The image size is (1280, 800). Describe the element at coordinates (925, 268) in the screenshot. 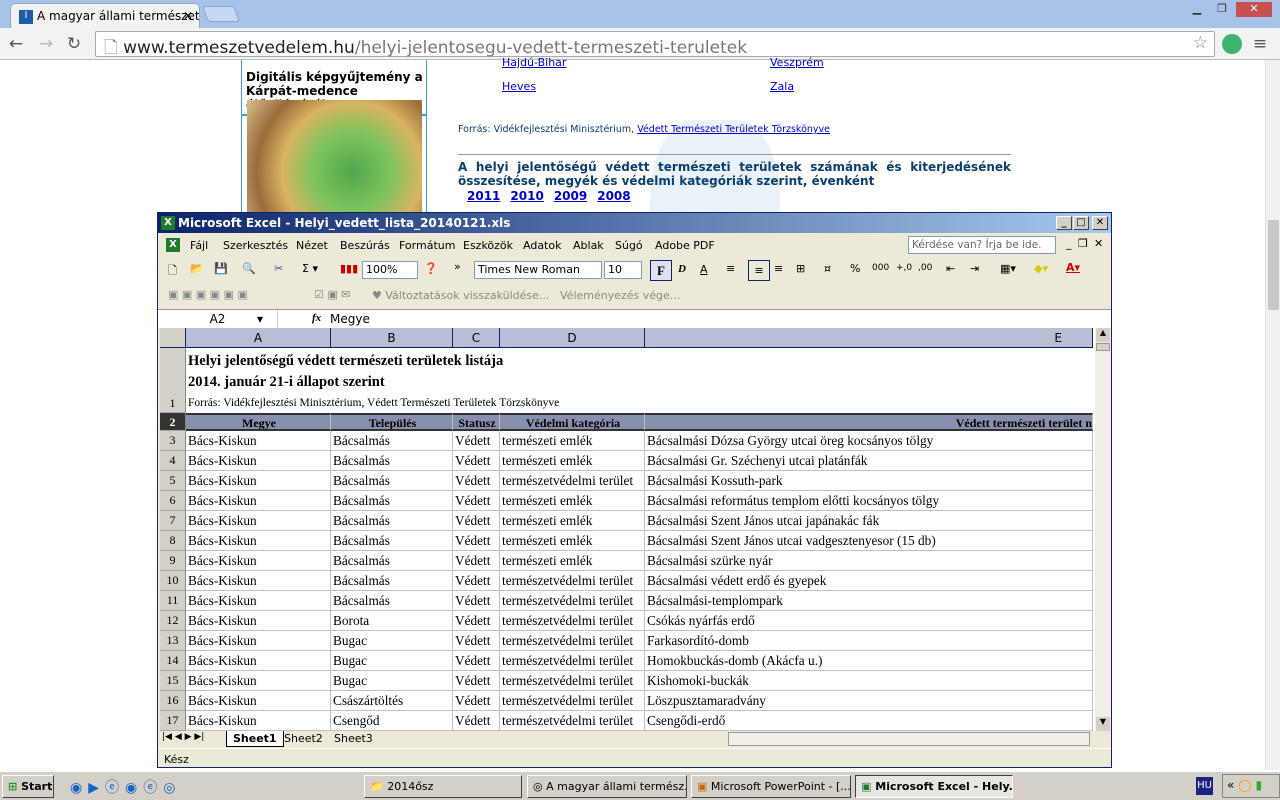

I see `decrease-decimal-icon: ,00` at that location.